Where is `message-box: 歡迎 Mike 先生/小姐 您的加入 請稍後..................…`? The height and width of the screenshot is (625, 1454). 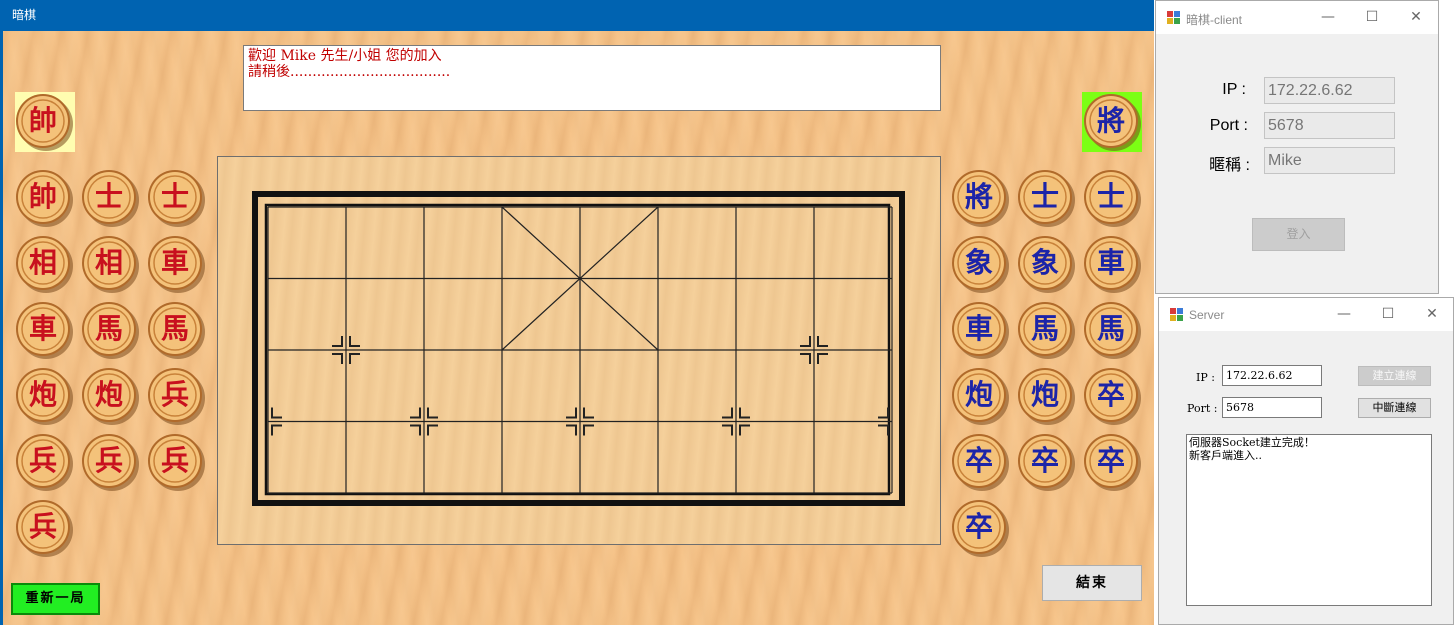 message-box: 歡迎 Mike 先生/小姐 您的加入 請稍後..................… is located at coordinates (592, 78).